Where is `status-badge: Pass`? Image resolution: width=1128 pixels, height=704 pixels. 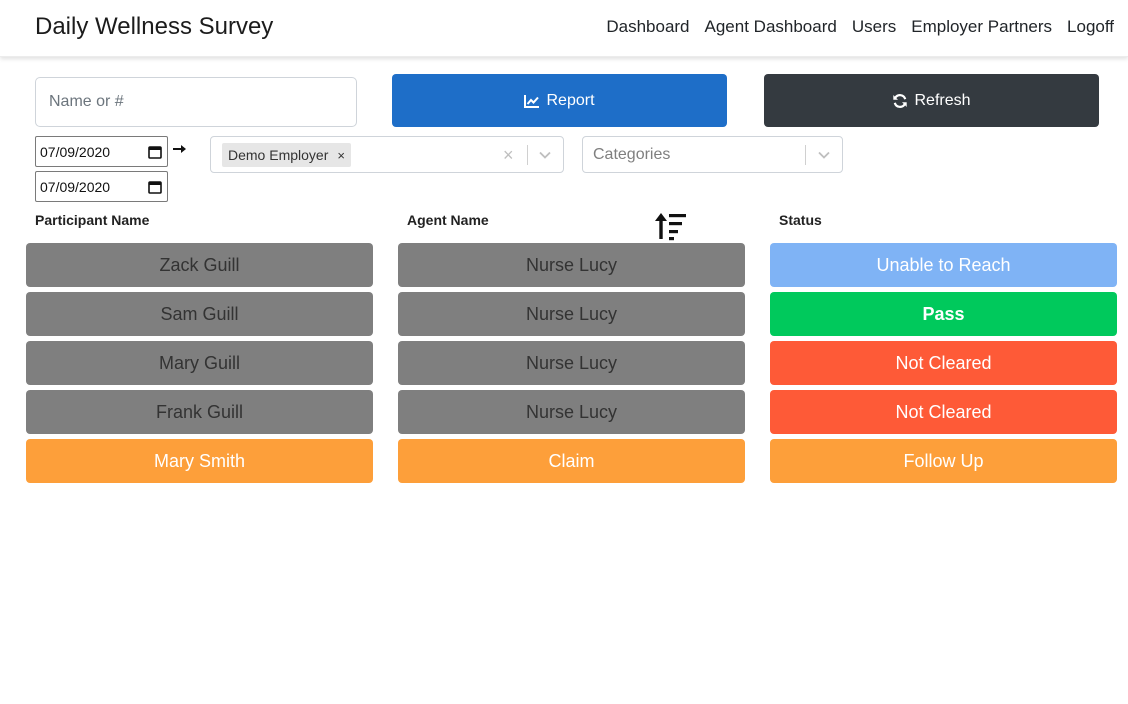 status-badge: Pass is located at coordinates (943, 314).